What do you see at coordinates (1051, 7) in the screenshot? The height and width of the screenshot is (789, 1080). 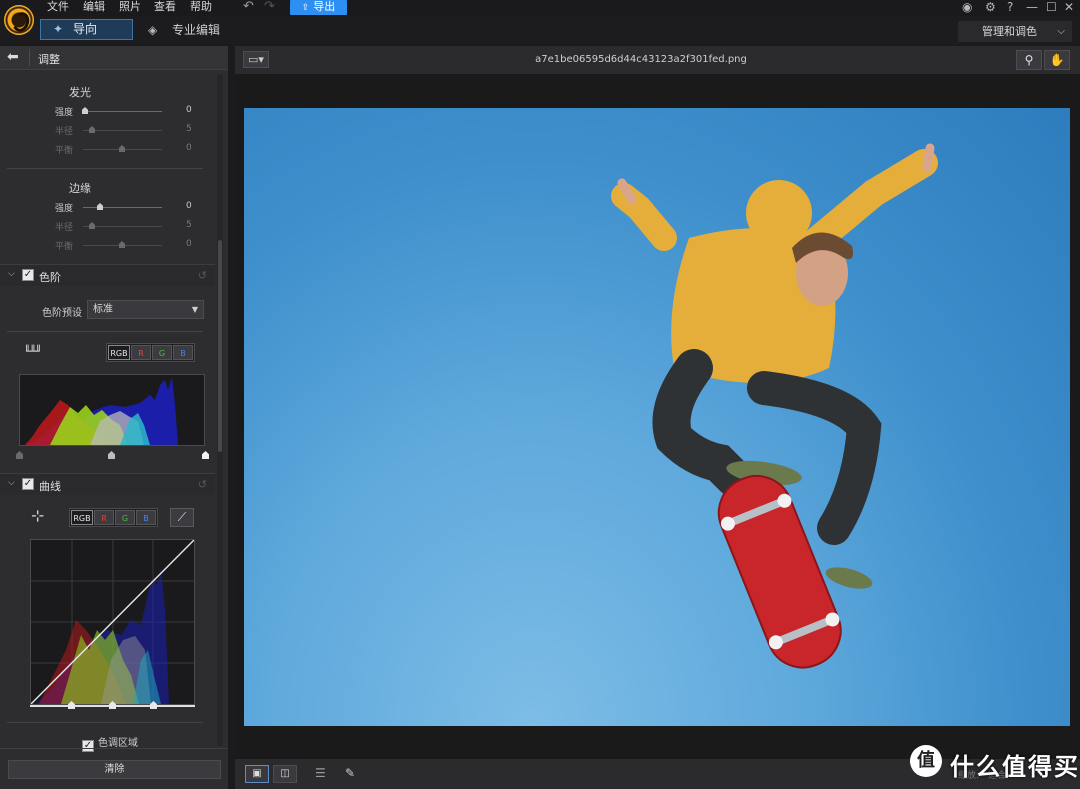 I see `maximize-icon: ☐` at bounding box center [1051, 7].